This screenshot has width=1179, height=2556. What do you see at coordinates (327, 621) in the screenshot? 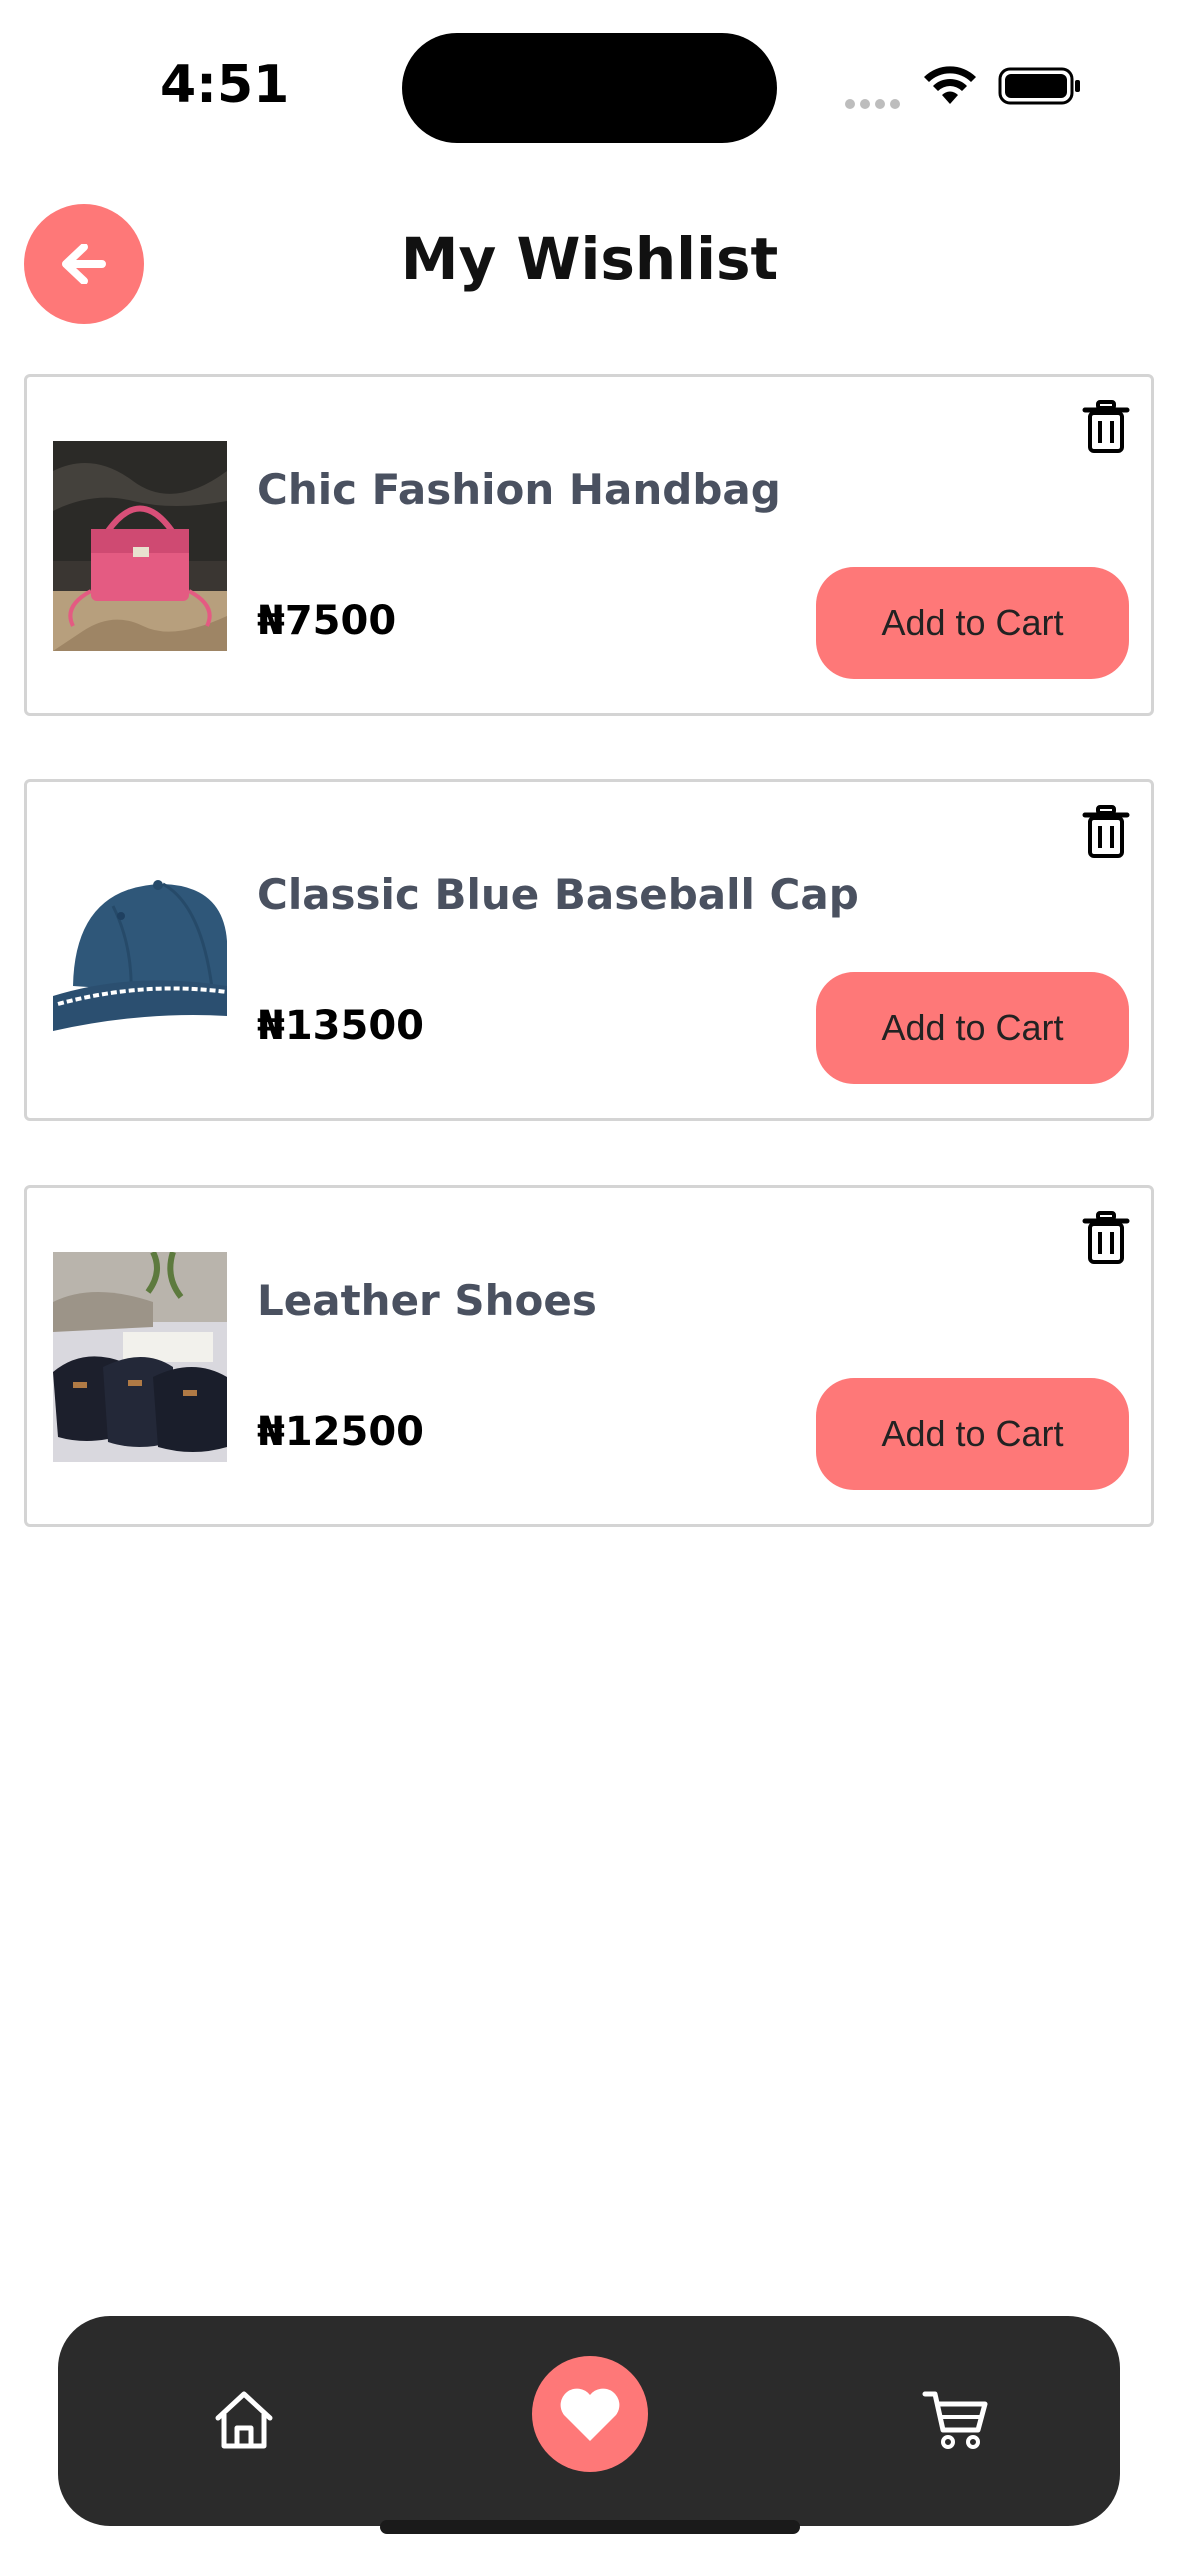
I see `item-price: ₦7500` at bounding box center [327, 621].